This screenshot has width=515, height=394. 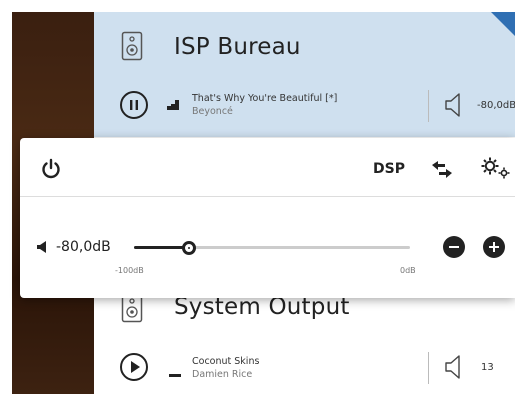 What do you see at coordinates (51, 169) in the screenshot?
I see `power-icon` at bounding box center [51, 169].